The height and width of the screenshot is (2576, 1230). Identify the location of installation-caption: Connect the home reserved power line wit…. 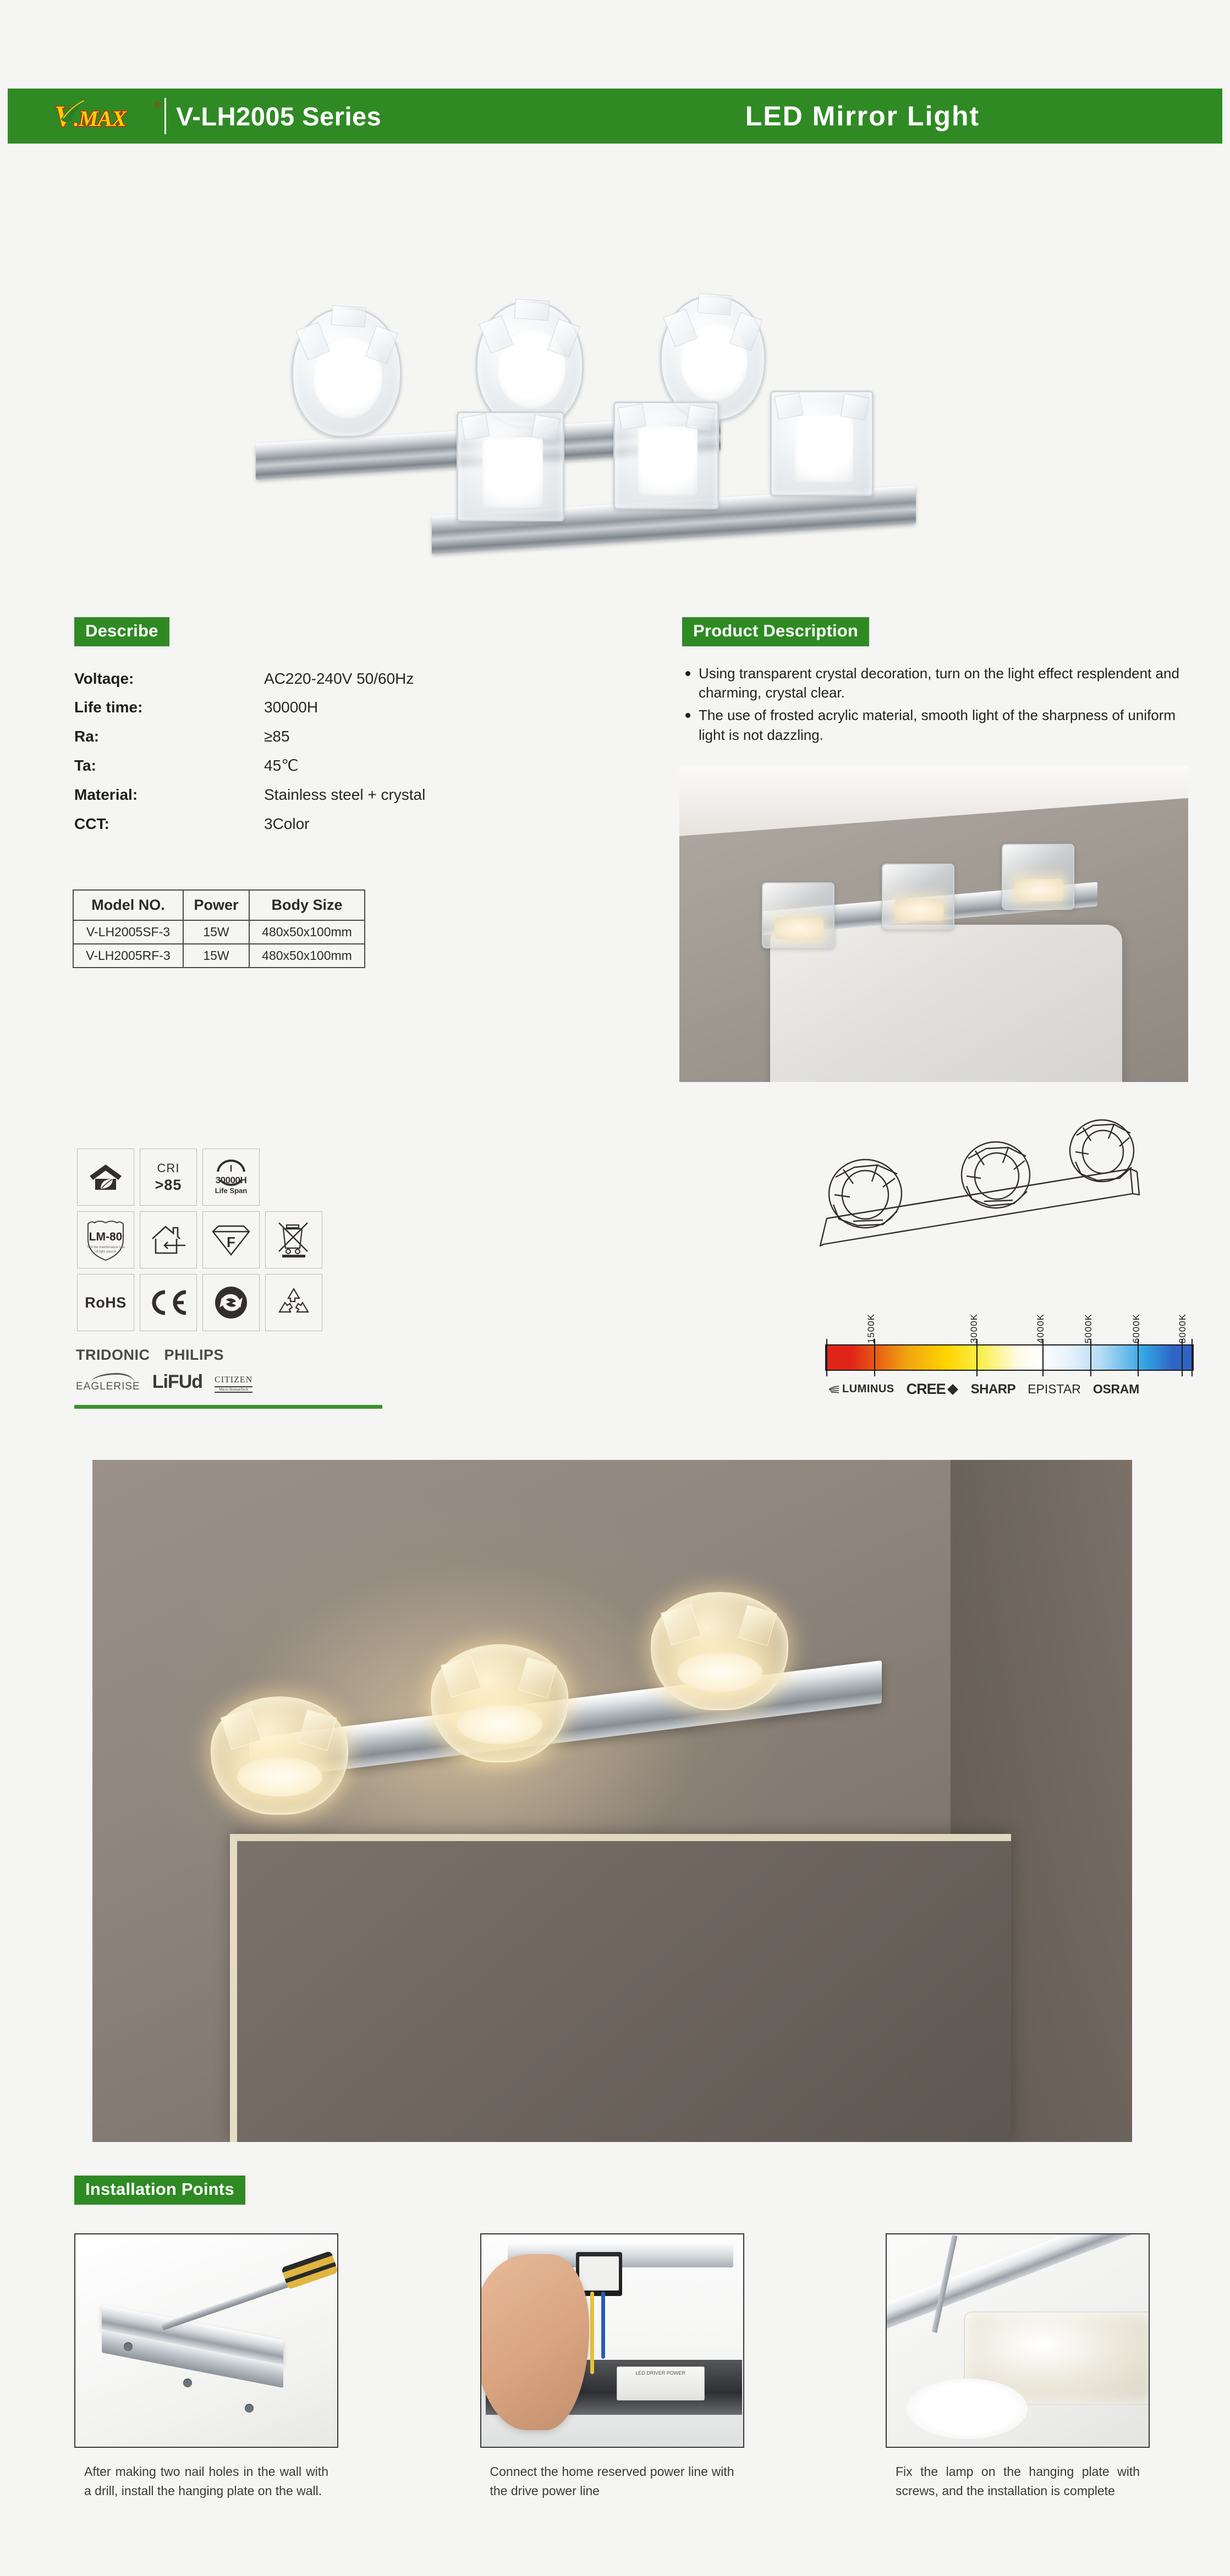
(612, 2481).